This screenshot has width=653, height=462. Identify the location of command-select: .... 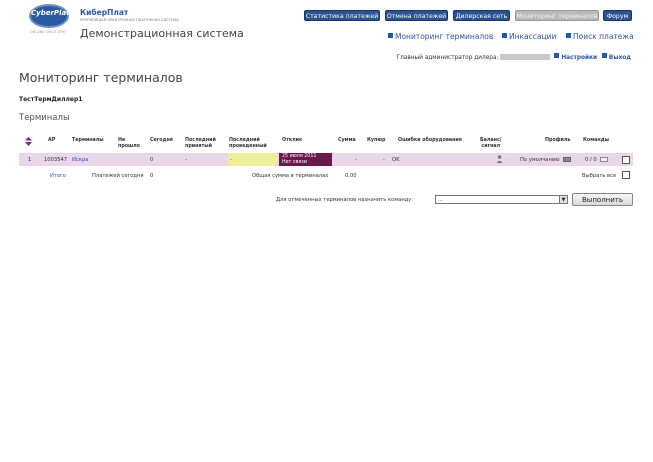
(501, 199).